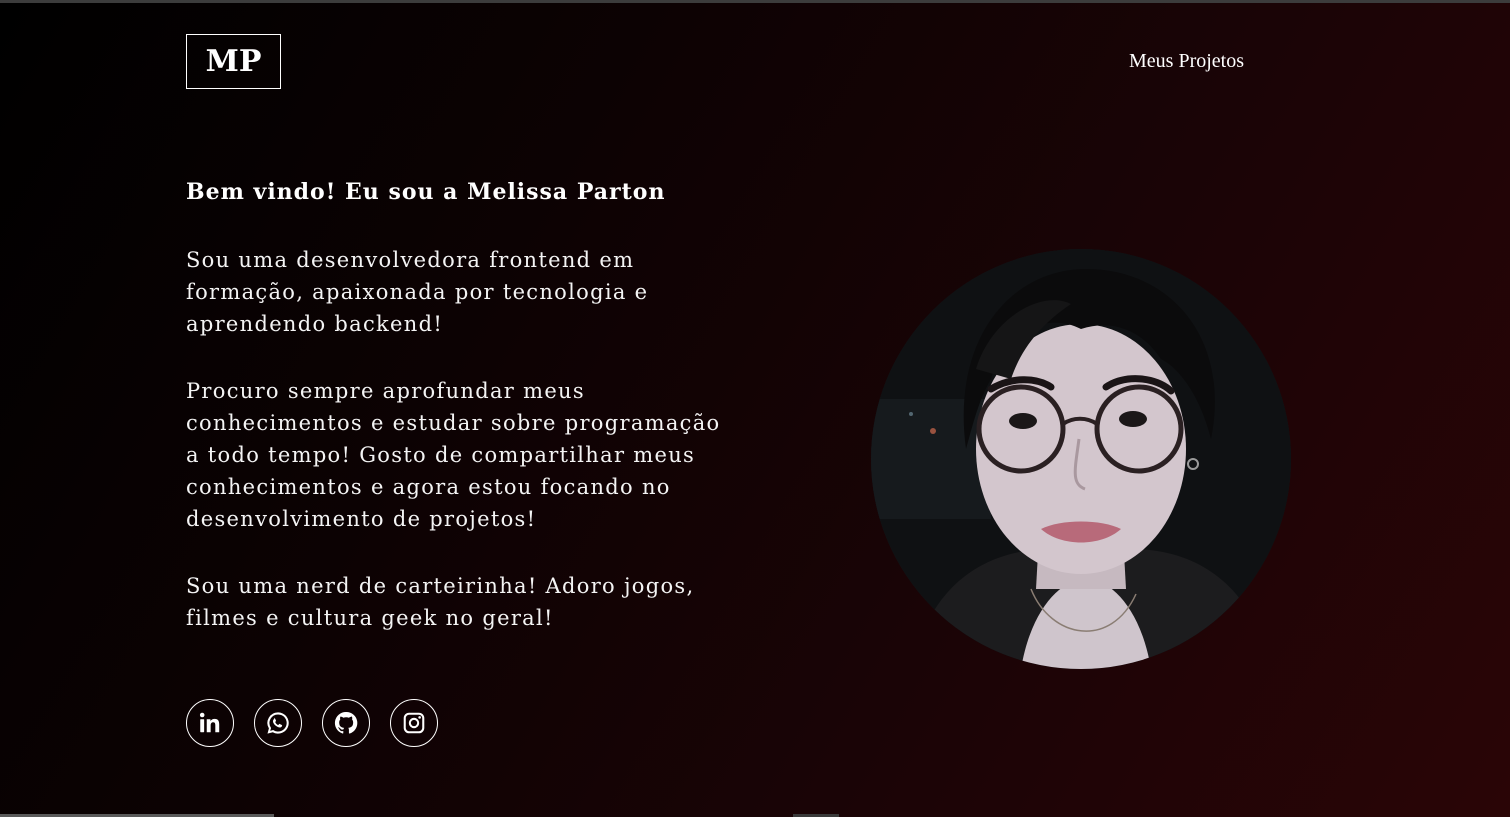 This screenshot has width=1510, height=817. I want to click on window-top-border, so click(755, 1).